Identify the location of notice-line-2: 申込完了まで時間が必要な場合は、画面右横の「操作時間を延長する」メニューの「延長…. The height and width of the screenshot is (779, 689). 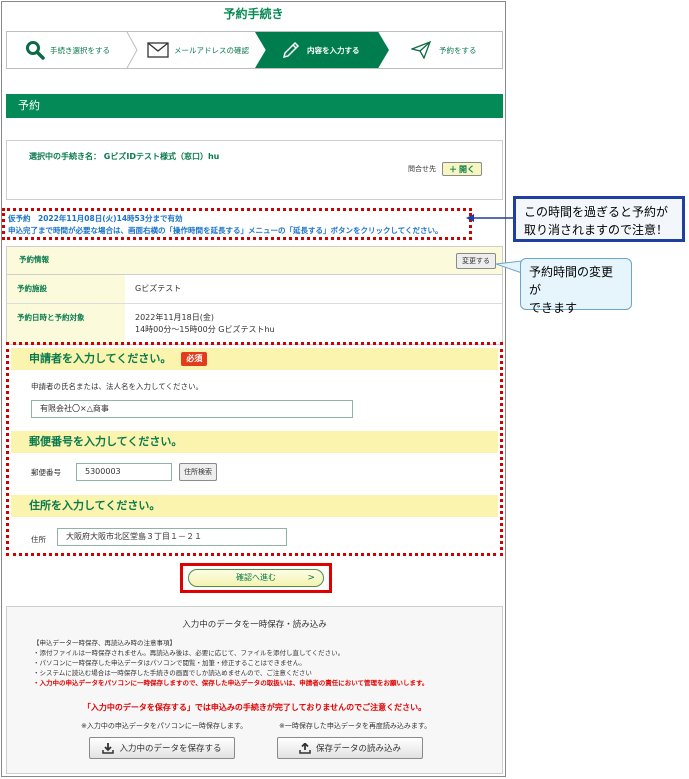
(225, 230).